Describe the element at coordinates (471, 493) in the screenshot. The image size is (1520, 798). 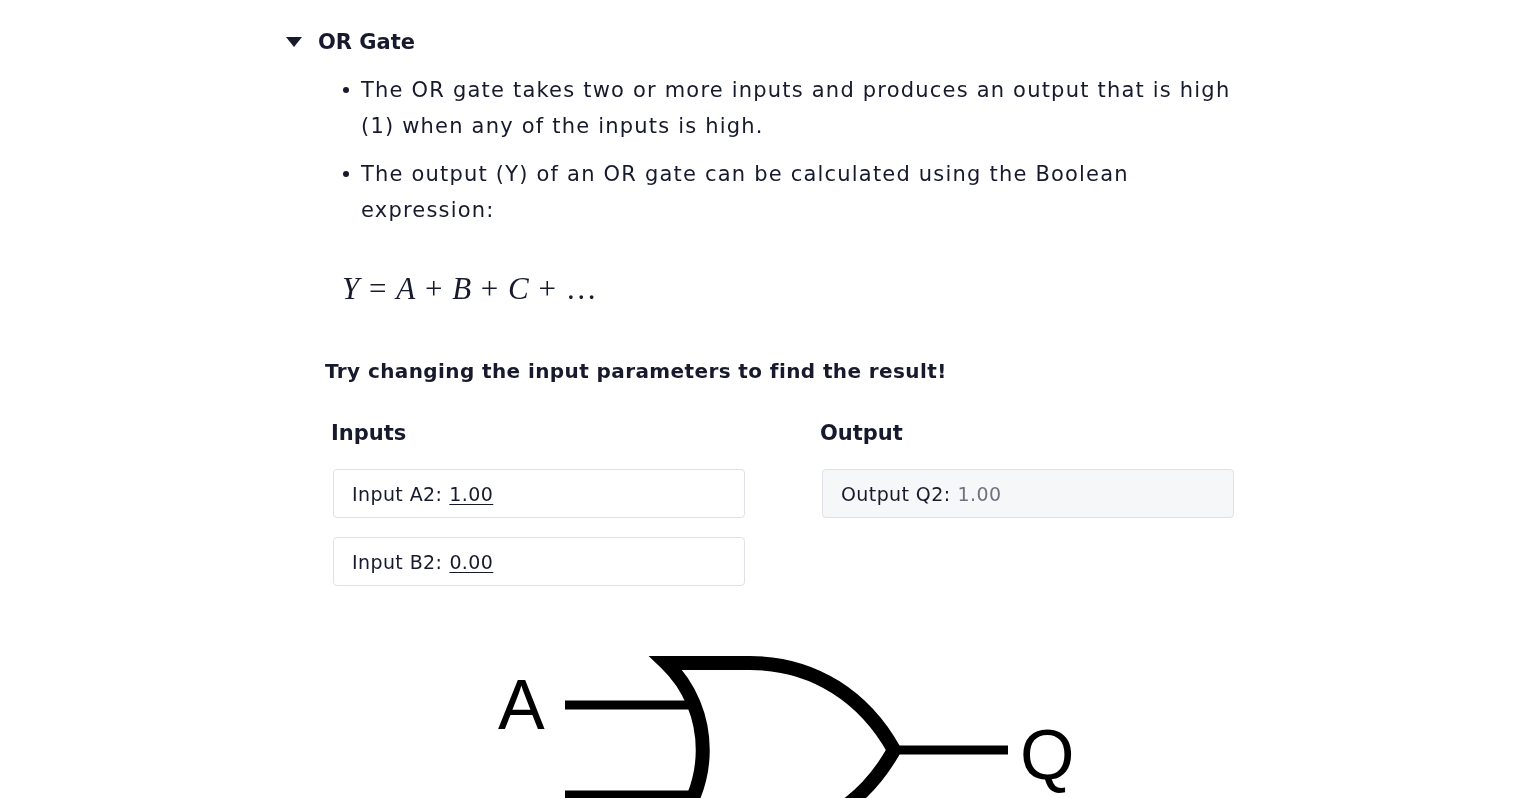
I see `value-link: 1.00` at that location.